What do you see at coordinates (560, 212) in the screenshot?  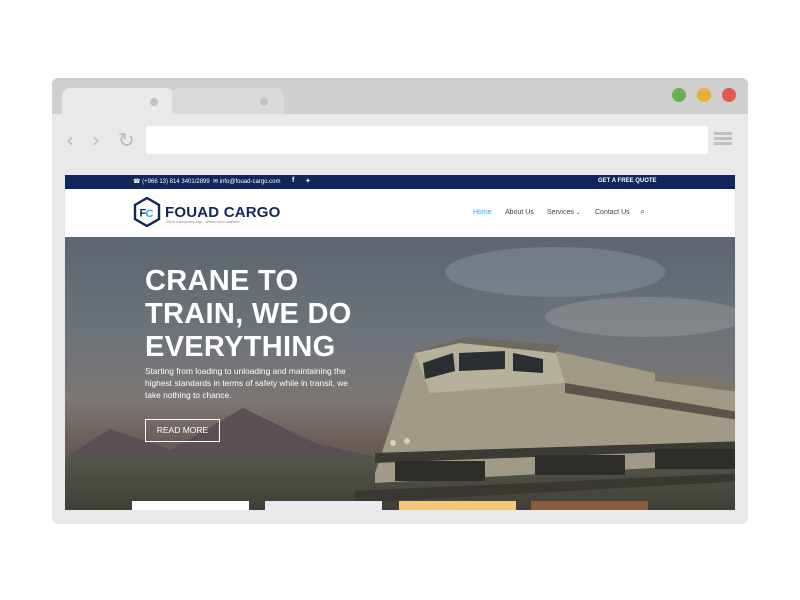 I see `nav-services-label: Services` at bounding box center [560, 212].